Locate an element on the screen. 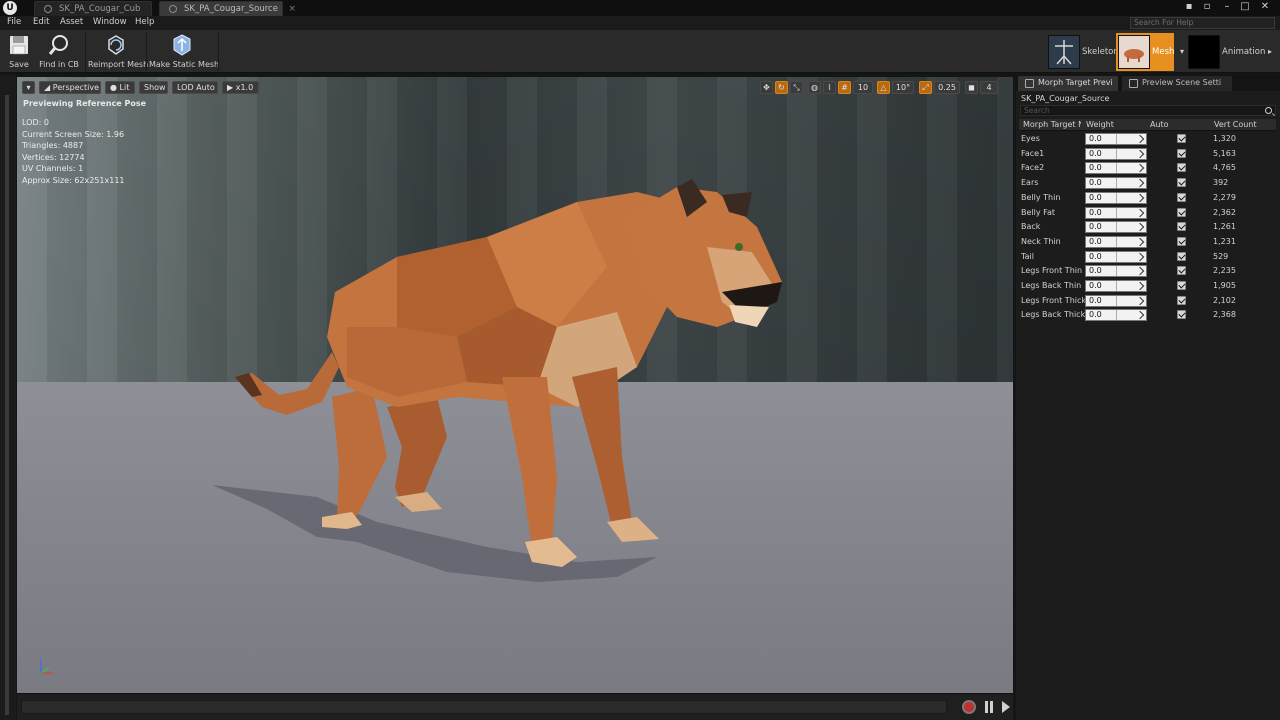 This screenshot has height=720, width=1280. column-name: Morph Target Na is located at coordinates (1052, 124).